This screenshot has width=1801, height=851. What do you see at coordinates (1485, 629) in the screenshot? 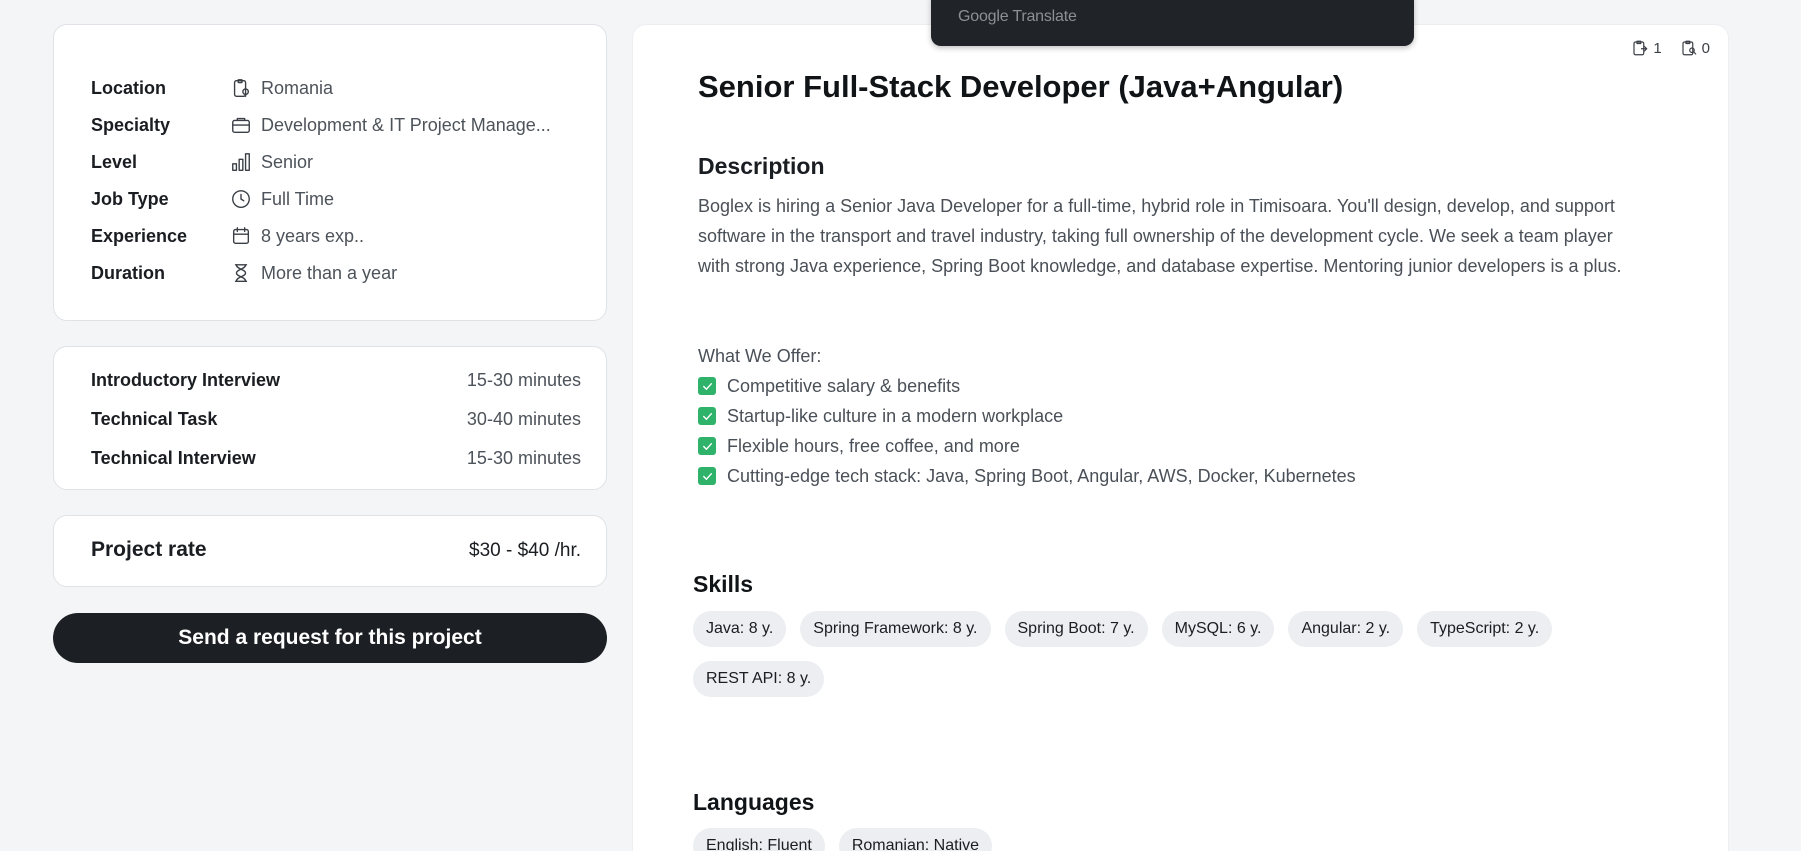
I see `skill-chip: TypeScript: 2 y.` at bounding box center [1485, 629].